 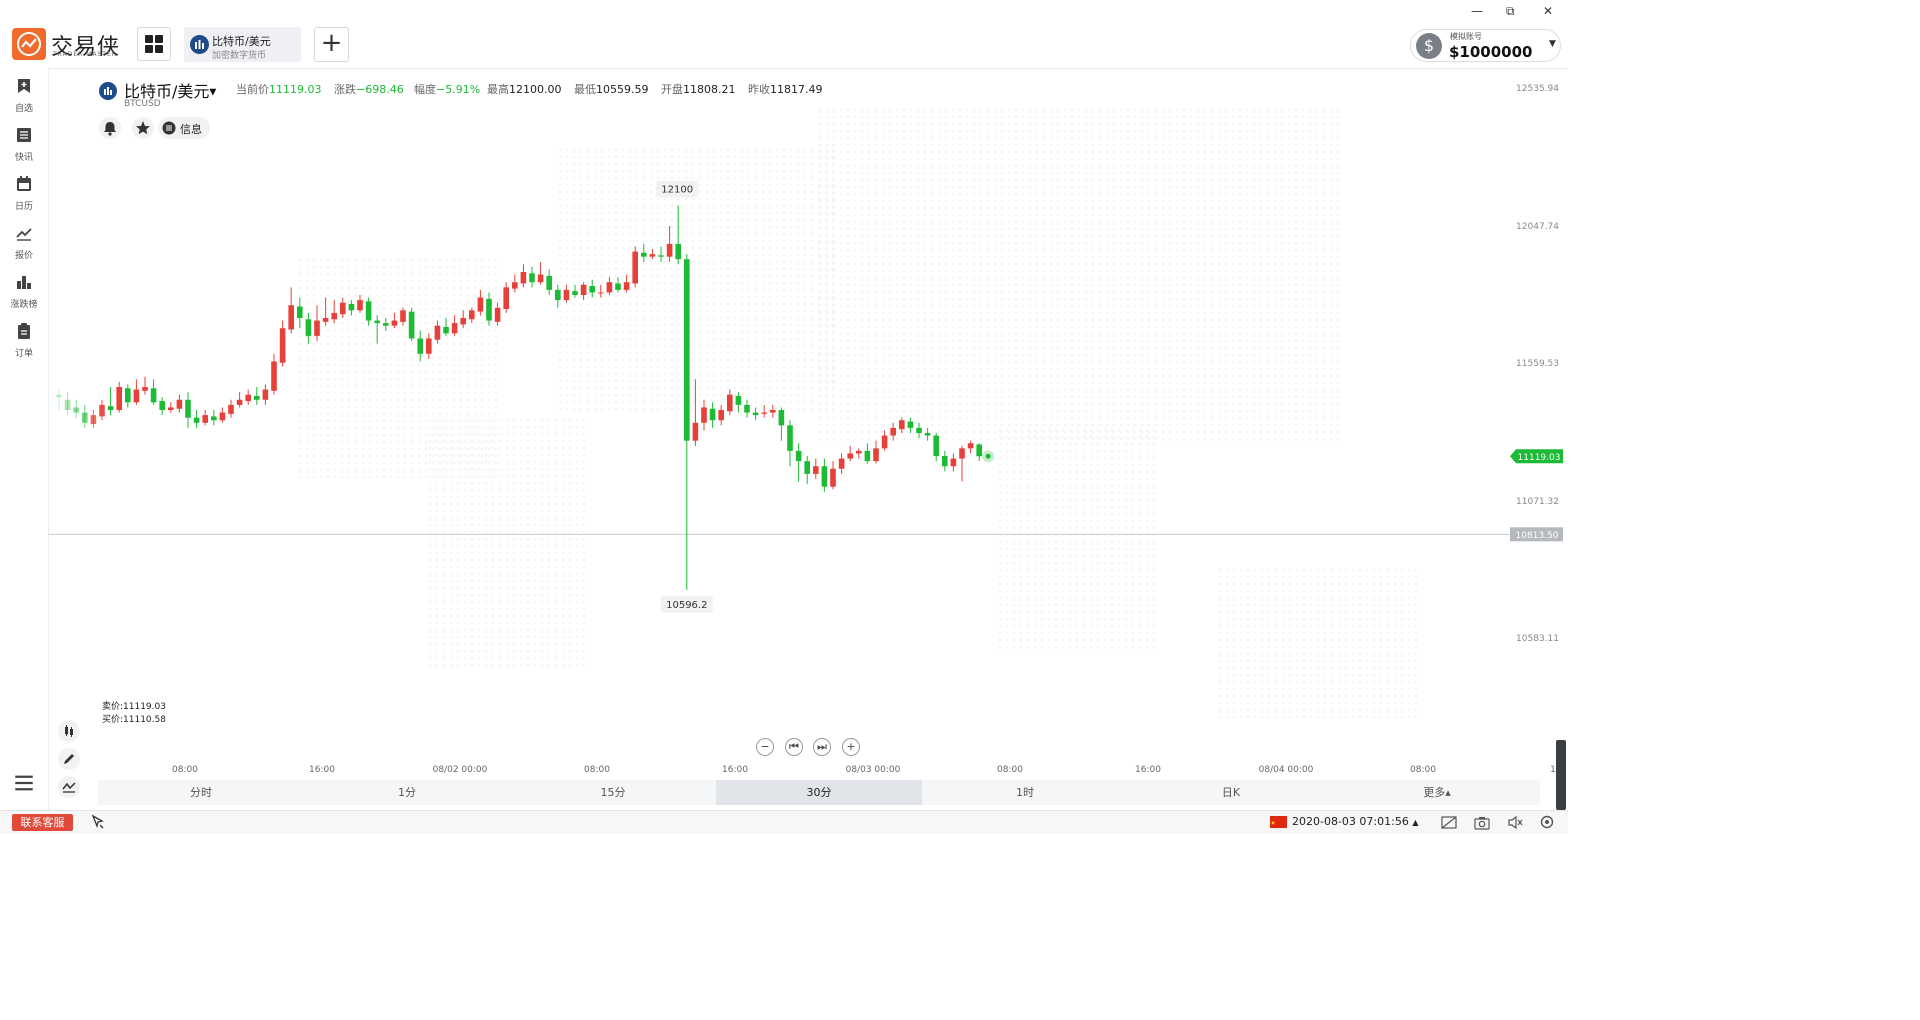 What do you see at coordinates (134, 720) in the screenshot?
I see `buy-price: 买价:11110.58` at bounding box center [134, 720].